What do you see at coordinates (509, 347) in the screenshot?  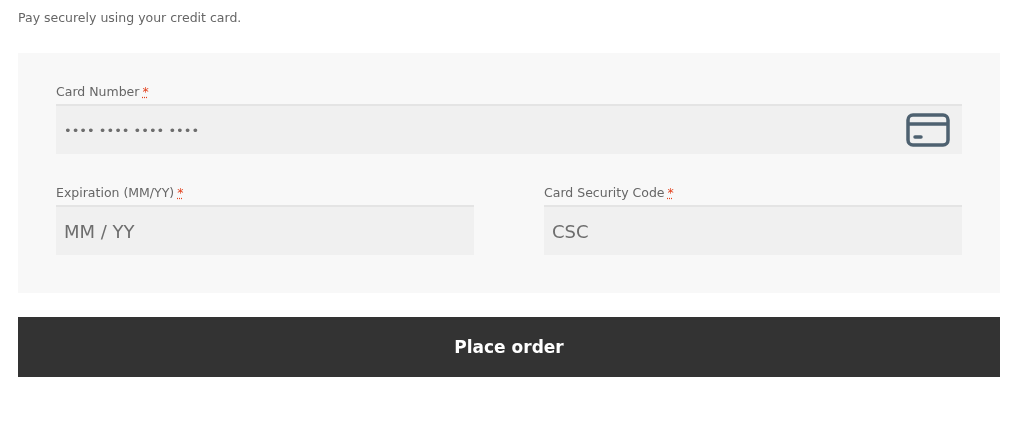 I see `place-order-button: Place order` at bounding box center [509, 347].